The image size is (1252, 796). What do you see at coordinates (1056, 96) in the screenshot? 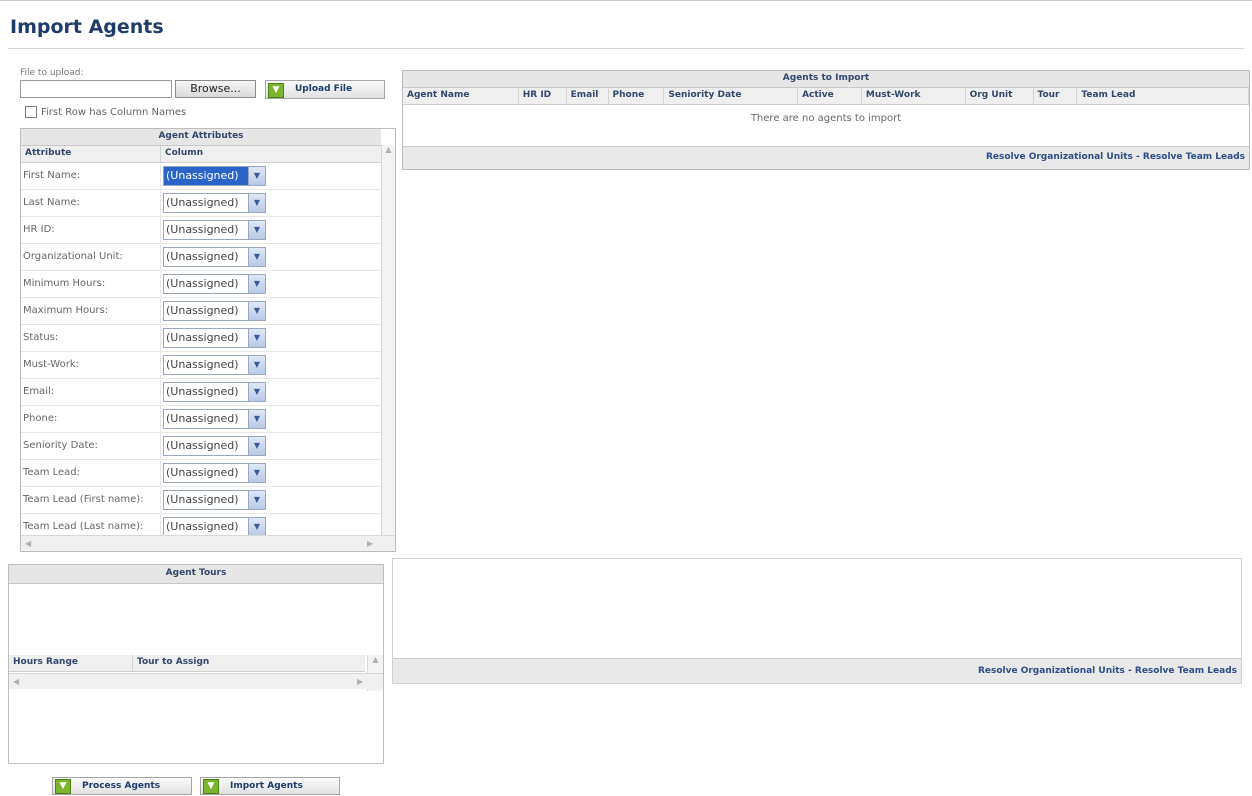
I see `agents-column-header: Tour` at bounding box center [1056, 96].